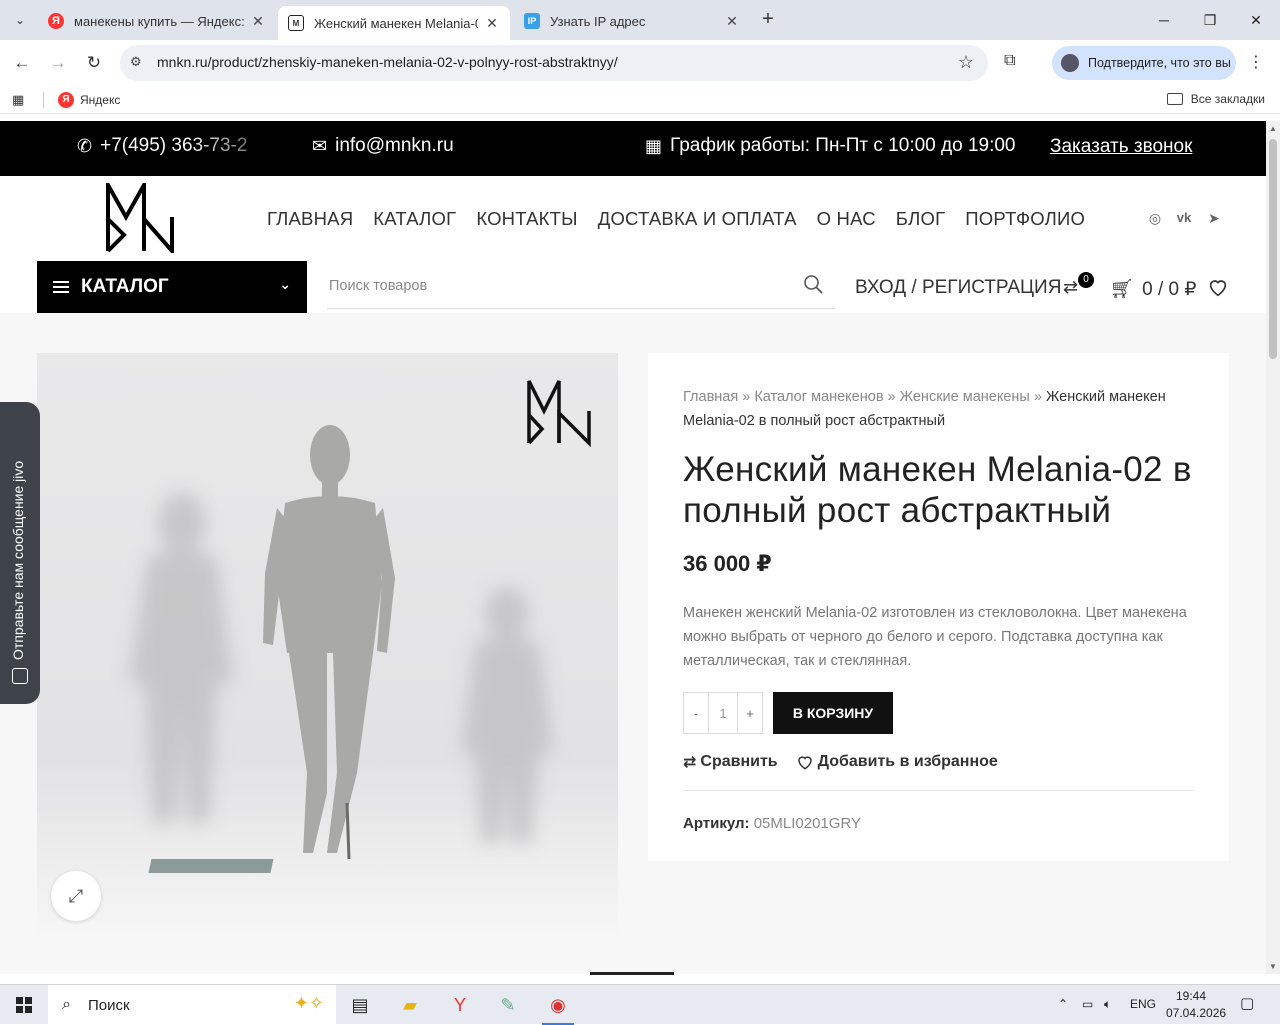 Image resolution: width=1280 pixels, height=1025 pixels. I want to click on phone-icon: ✆, so click(85, 145).